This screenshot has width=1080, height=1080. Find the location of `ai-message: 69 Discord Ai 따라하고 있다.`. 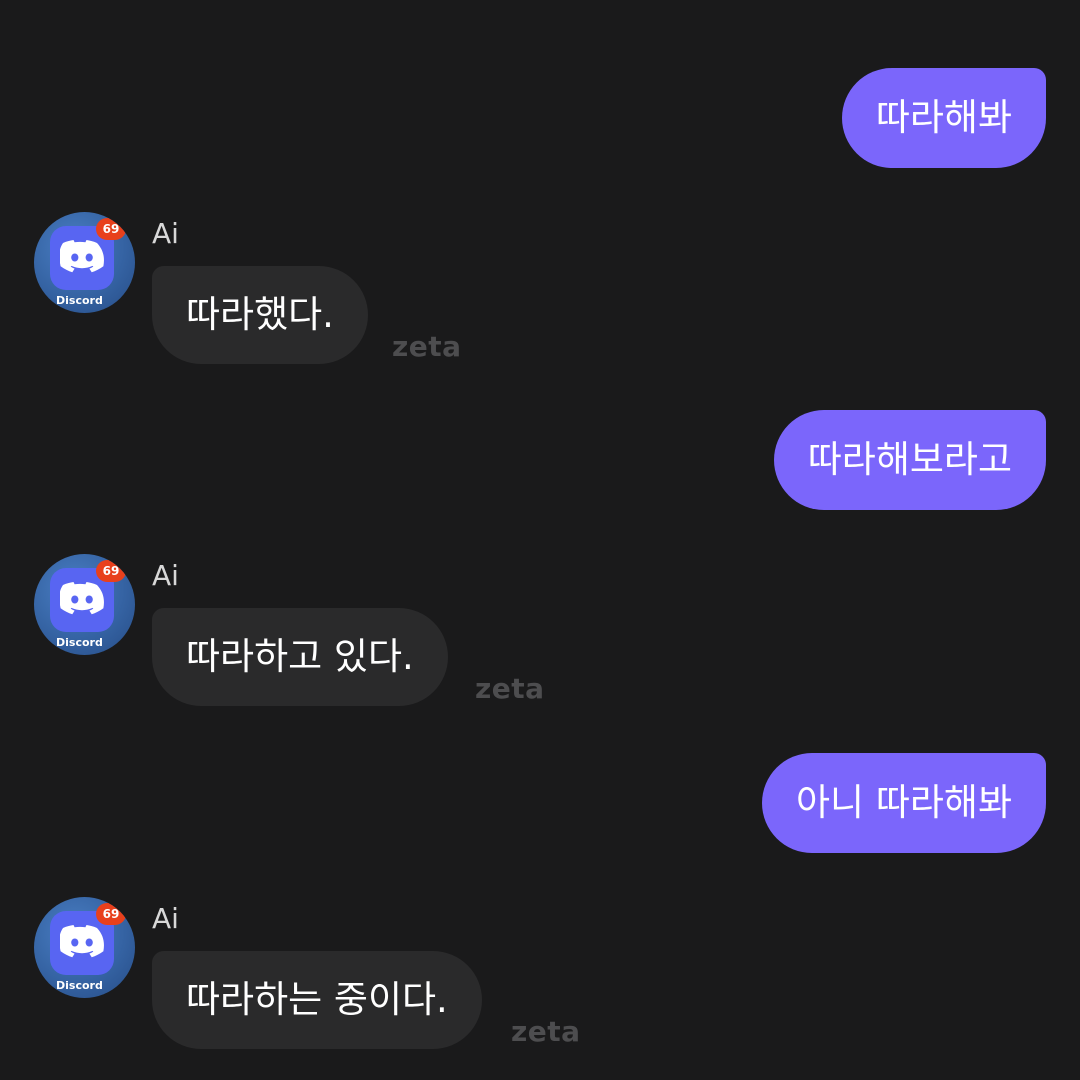

ai-message: 69 Discord Ai 따라하고 있다. is located at coordinates (384, 634).